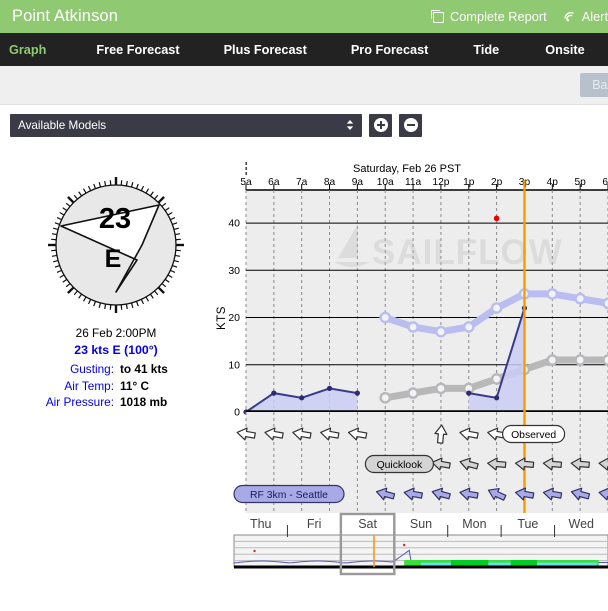 The image size is (608, 611). What do you see at coordinates (116, 402) in the screenshot?
I see `readout-row-air-pressure: Air Pressure: 1018 mb` at bounding box center [116, 402].